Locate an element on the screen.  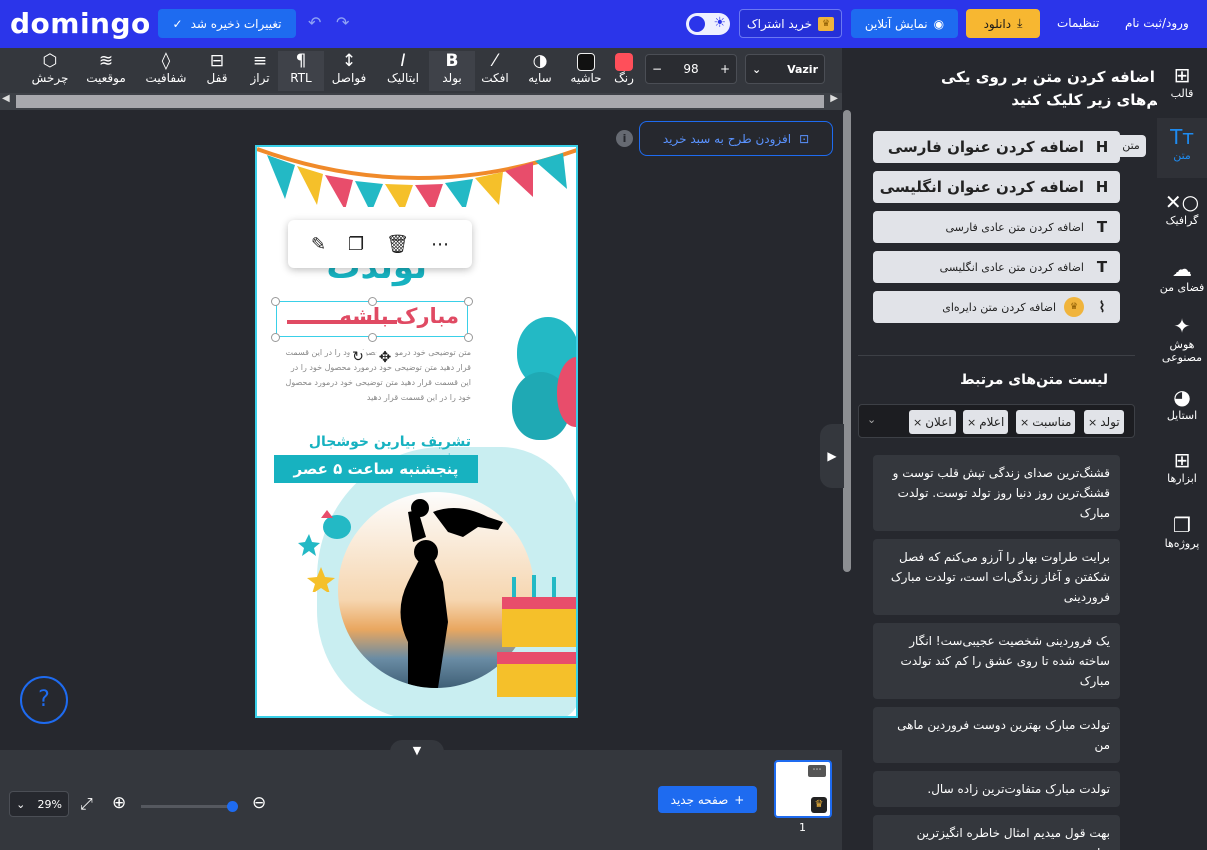
collapse-panel-button: ▶ is located at coordinates (832, 456).